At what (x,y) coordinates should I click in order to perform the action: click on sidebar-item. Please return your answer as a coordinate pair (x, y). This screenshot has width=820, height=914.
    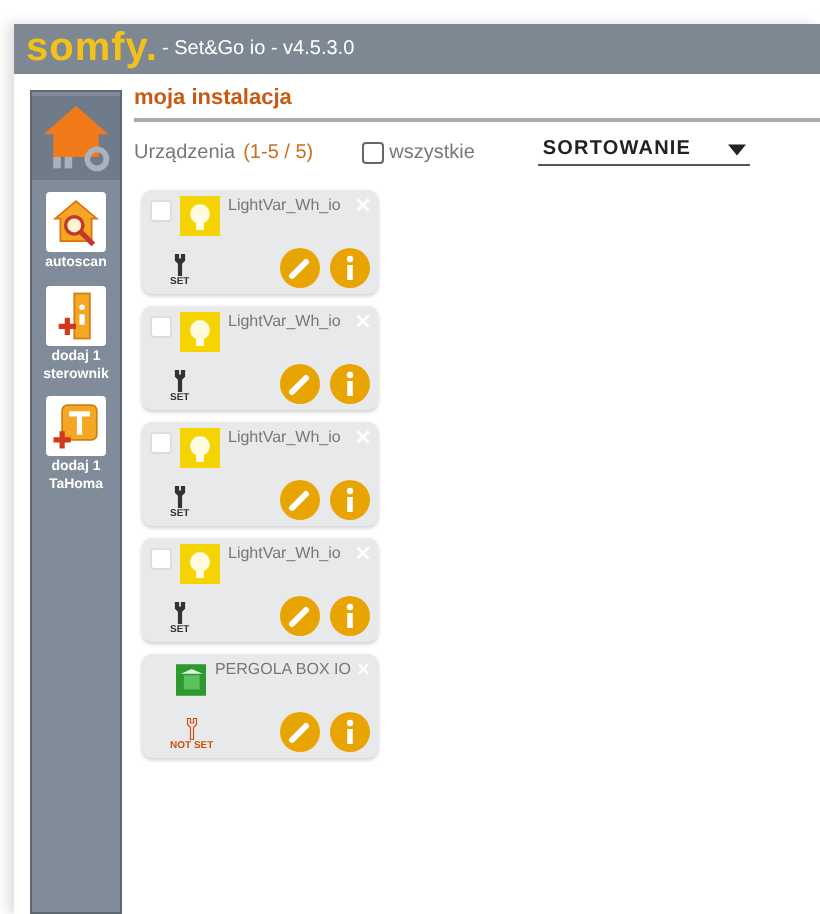
    Looking at the image, I should click on (76, 138).